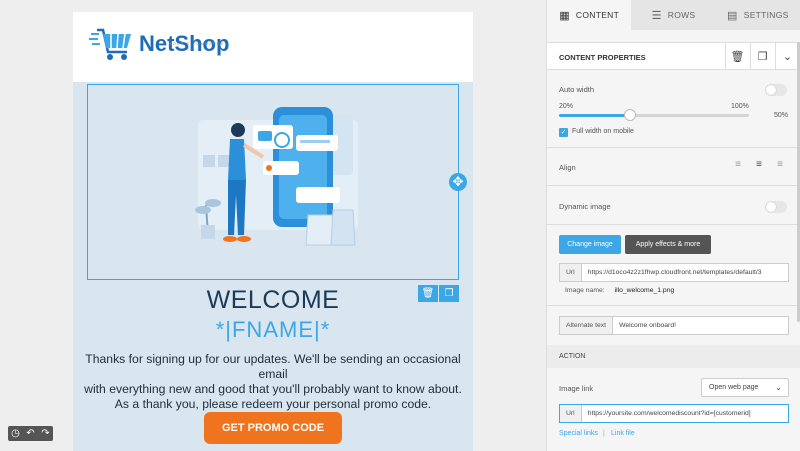 This screenshot has width=800, height=451. What do you see at coordinates (738, 165) in the screenshot?
I see `align-left-icon: ≡` at bounding box center [738, 165].